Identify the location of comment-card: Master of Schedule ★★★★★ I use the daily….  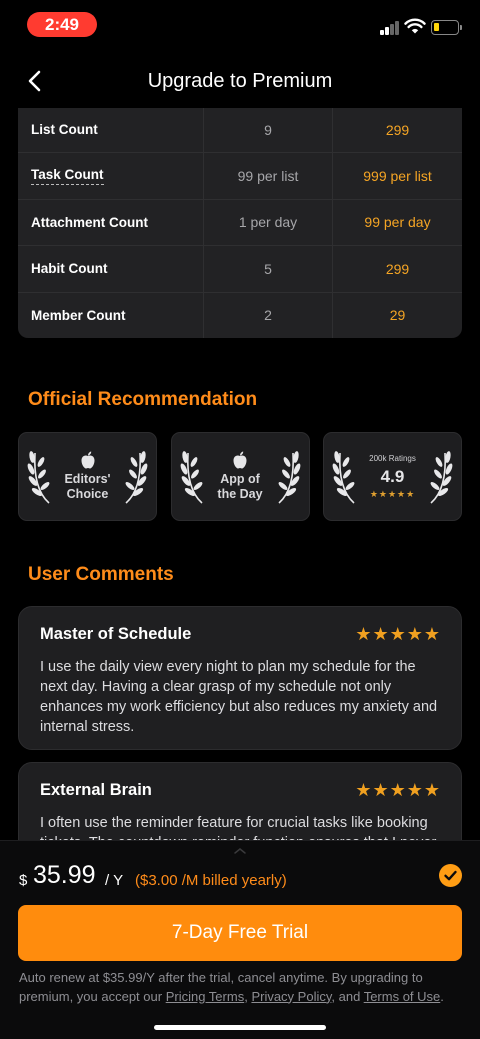
(240, 678).